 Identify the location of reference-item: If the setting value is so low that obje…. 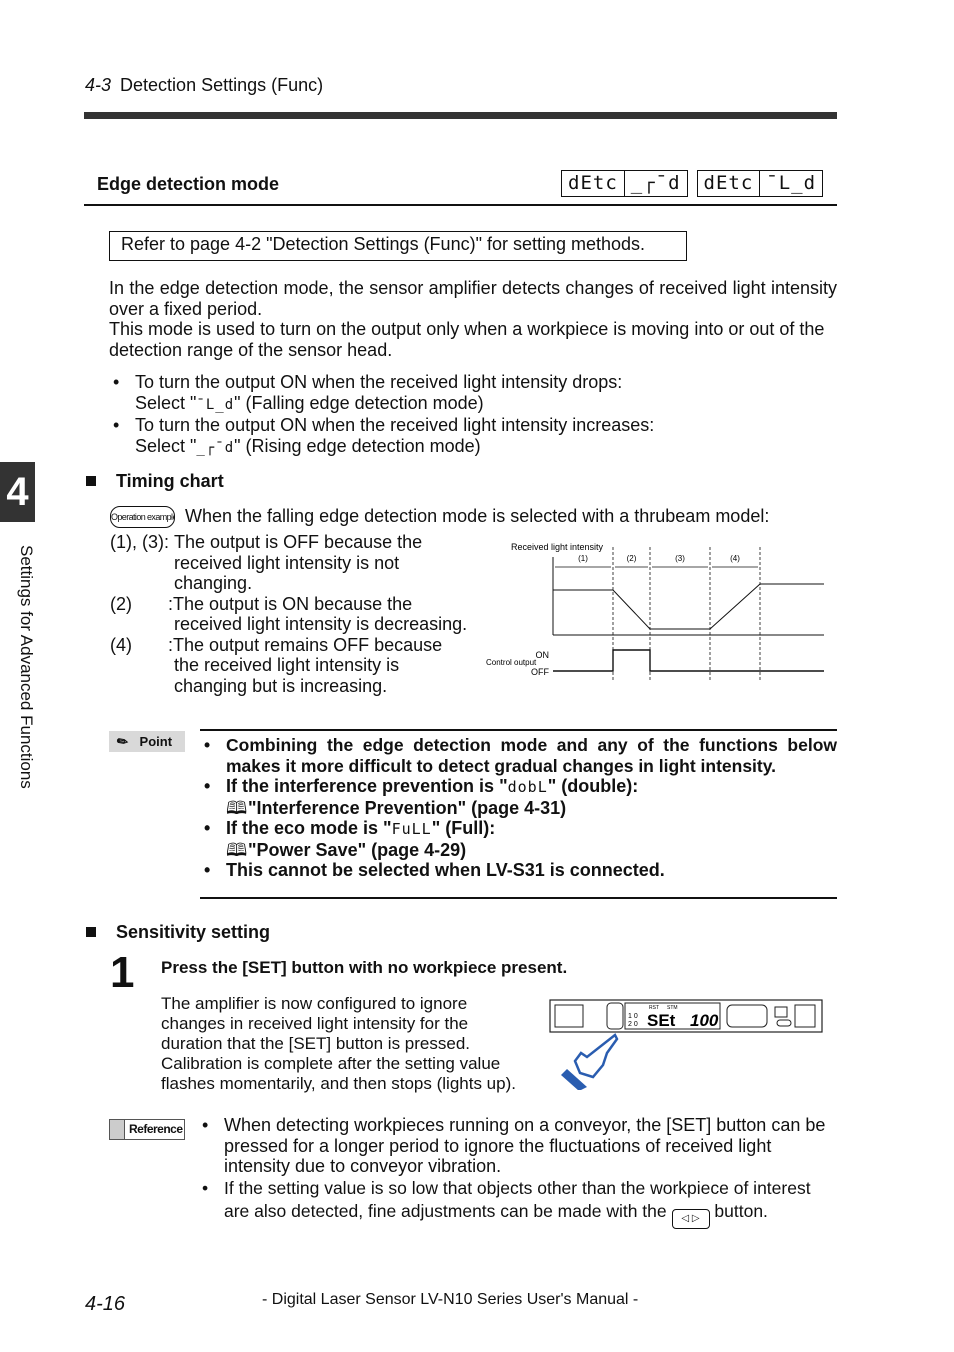
(518, 1203).